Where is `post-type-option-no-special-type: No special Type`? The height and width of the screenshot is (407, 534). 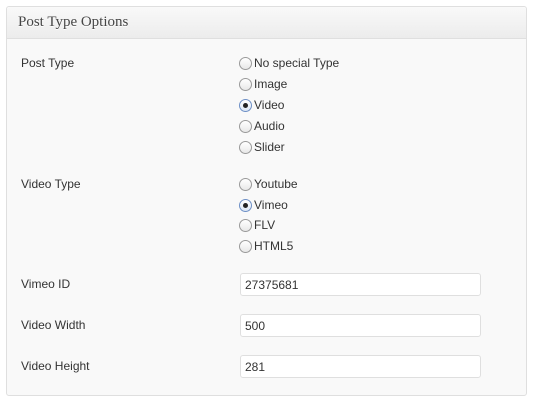
post-type-option-no-special-type: No special Type is located at coordinates (289, 63).